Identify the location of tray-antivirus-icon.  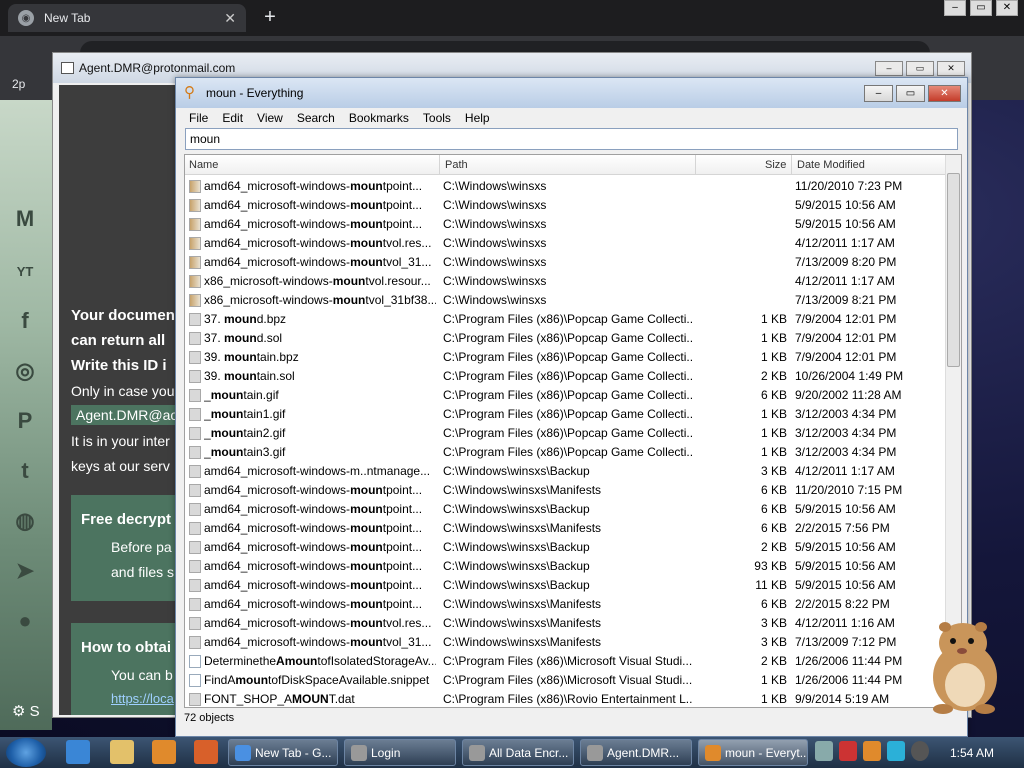
(848, 751).